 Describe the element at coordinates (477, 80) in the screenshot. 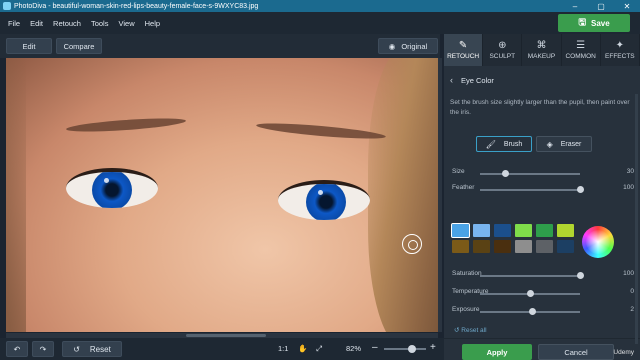

I see `panel-title: Eye Color` at that location.